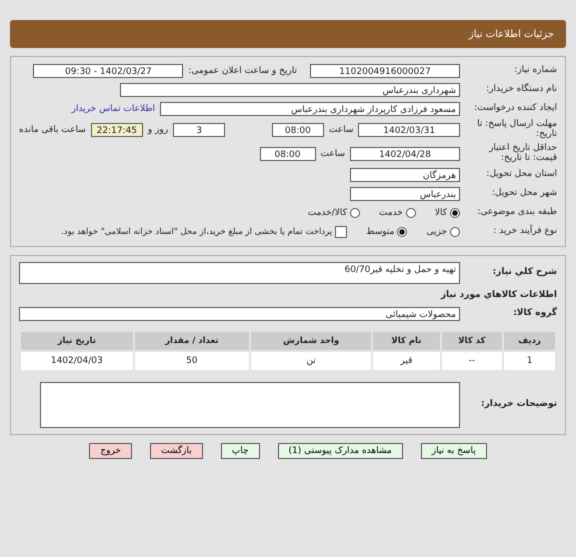 The width and height of the screenshot is (576, 557). Describe the element at coordinates (242, 71) in the screenshot. I see `field-label: تاریخ و ساعت اعلان عمومی:` at that location.